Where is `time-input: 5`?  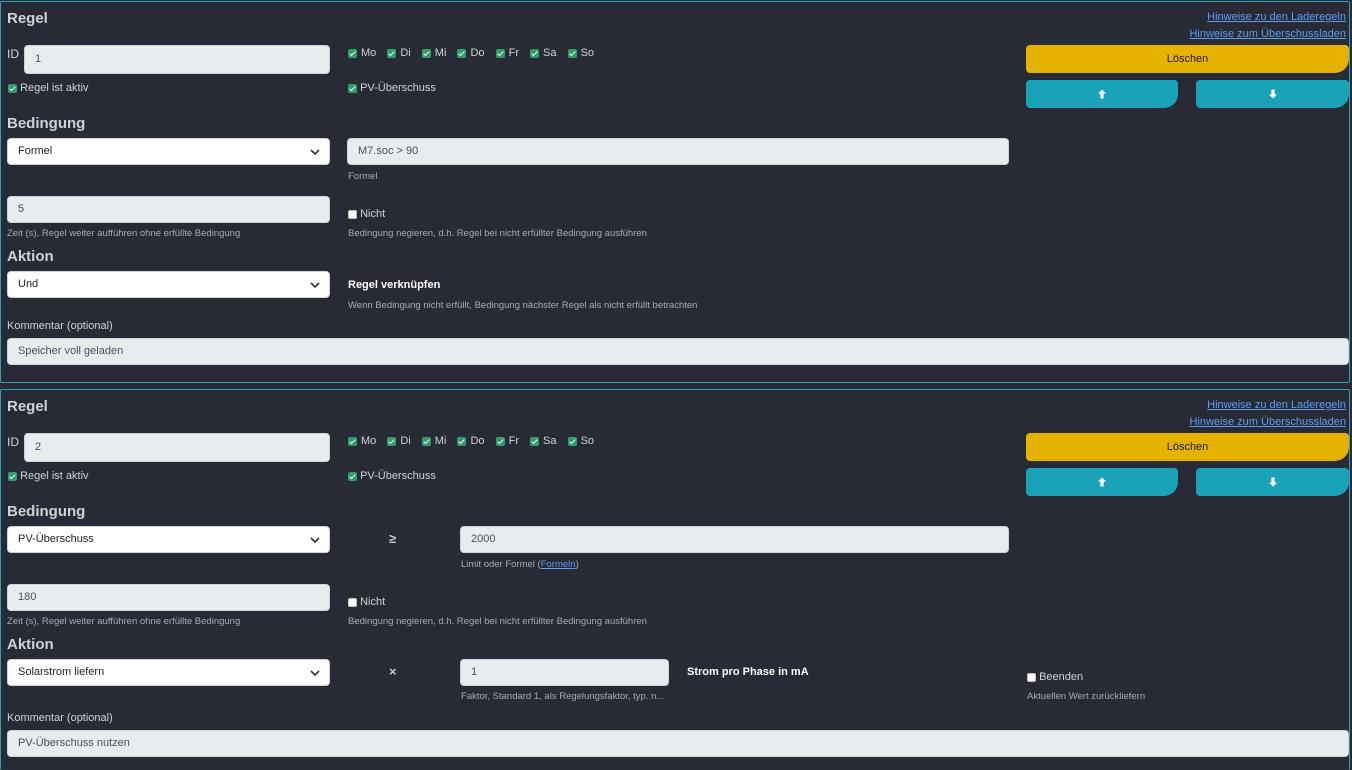 time-input: 5 is located at coordinates (168, 209).